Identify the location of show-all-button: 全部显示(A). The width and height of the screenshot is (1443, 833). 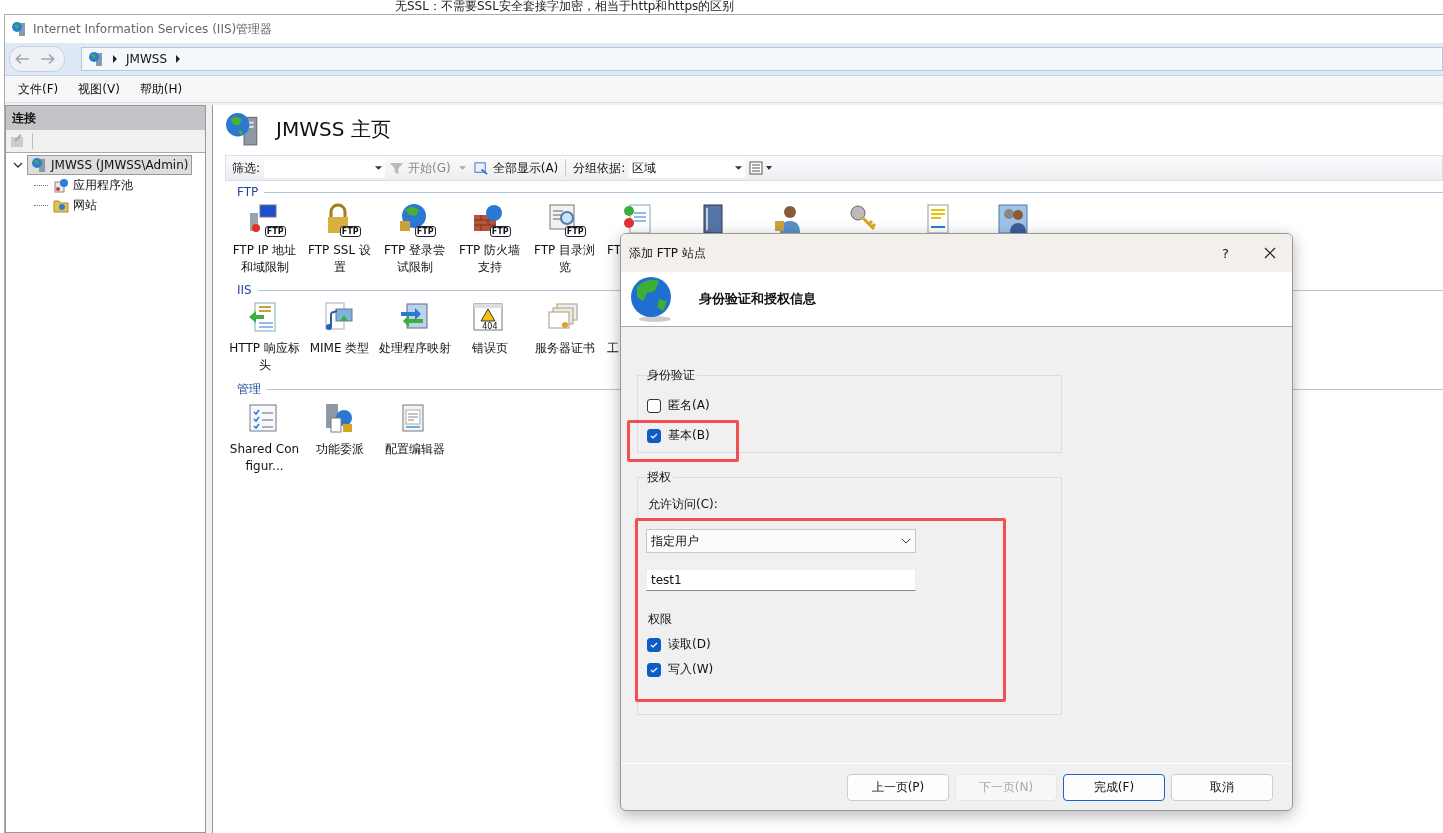
(525, 168).